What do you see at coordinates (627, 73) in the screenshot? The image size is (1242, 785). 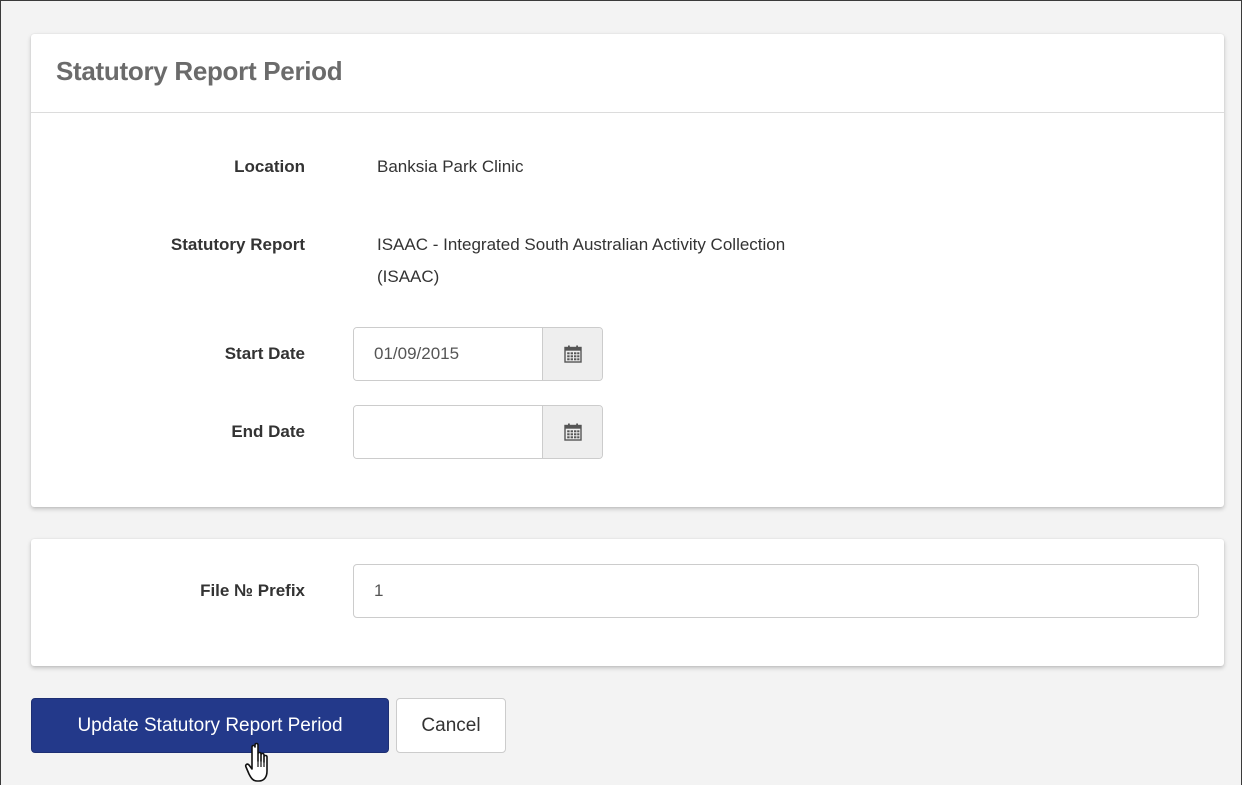 I see `panel-header: Statutory Report Period` at bounding box center [627, 73].